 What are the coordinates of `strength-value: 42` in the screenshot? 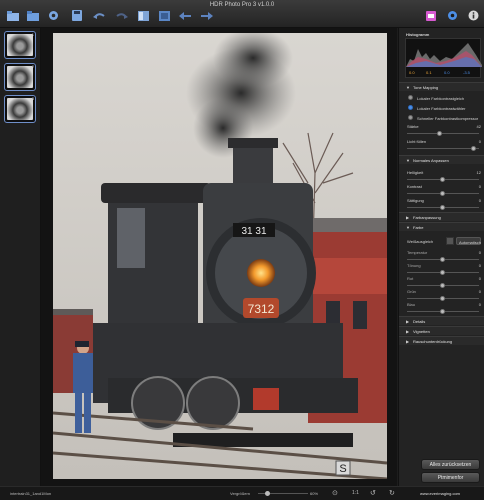 It's located at (478, 126).